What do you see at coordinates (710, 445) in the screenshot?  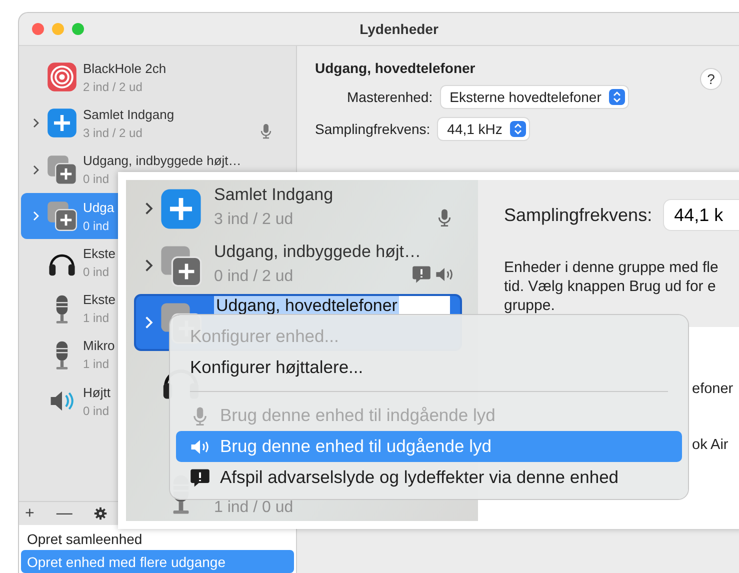 I see `table-cell: ok Air` at bounding box center [710, 445].